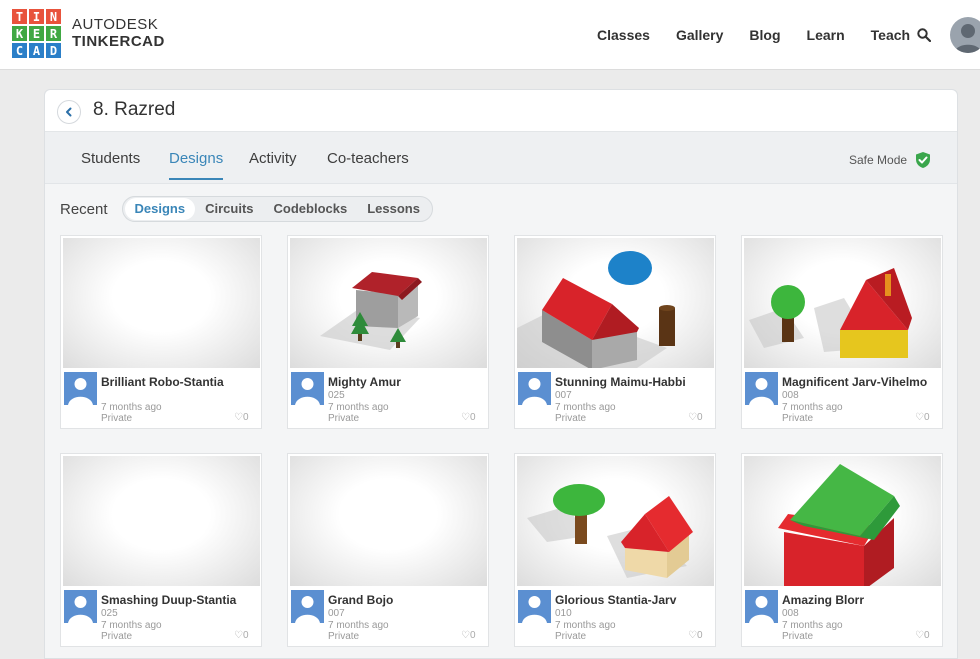  Describe the element at coordinates (196, 165) in the screenshot. I see `tab-designs: Designs` at that location.